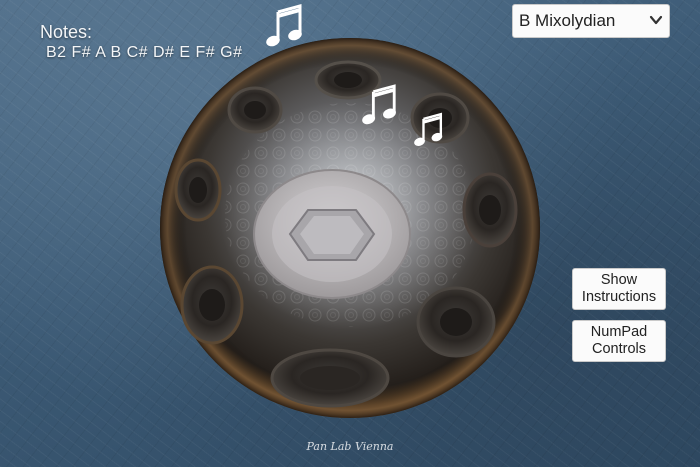 The width and height of the screenshot is (700, 467). I want to click on ding-center, so click(332, 234).